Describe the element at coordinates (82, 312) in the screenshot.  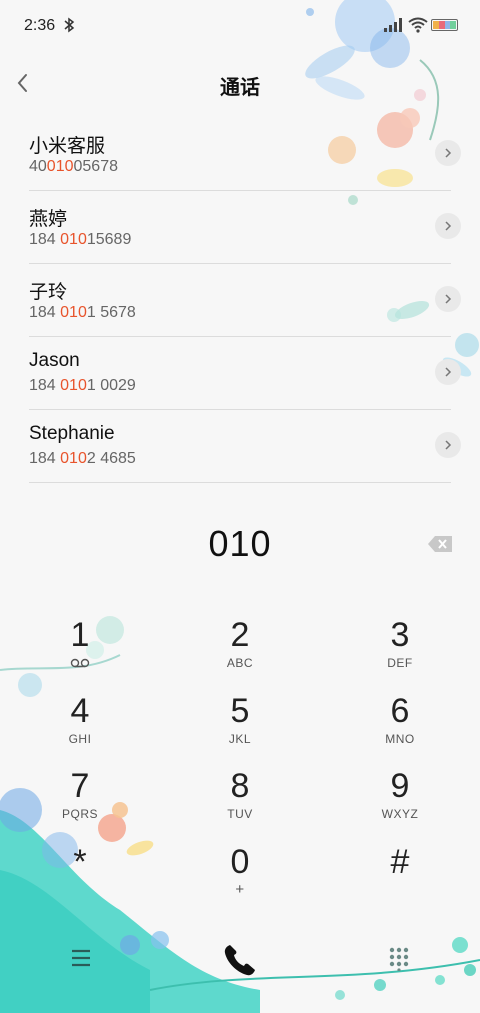
I see `contact-number: 184 0101 5678` at that location.